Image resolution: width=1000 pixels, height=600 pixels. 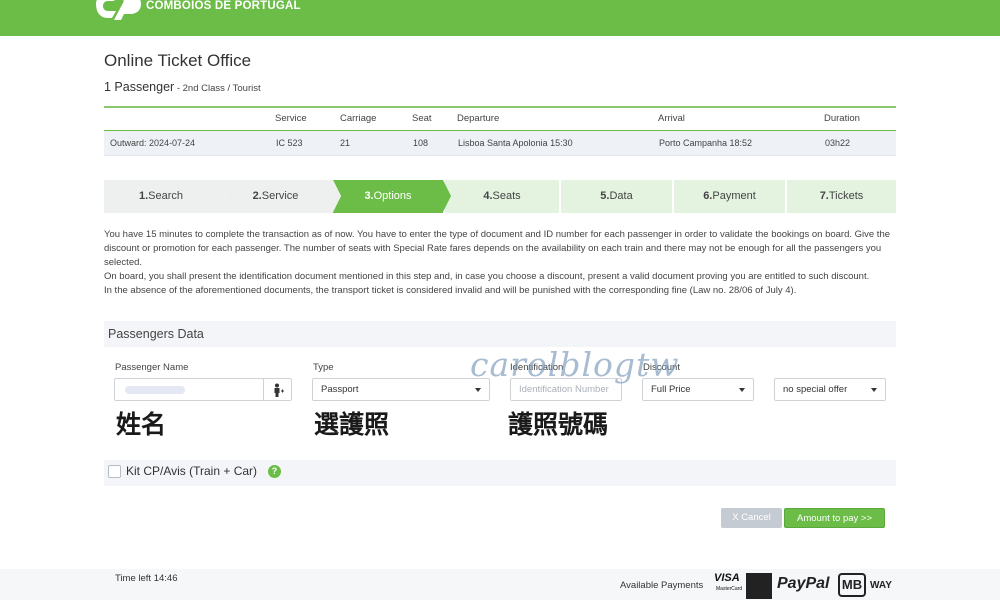 I want to click on step-options: 3.Options, so click(x=392, y=196).